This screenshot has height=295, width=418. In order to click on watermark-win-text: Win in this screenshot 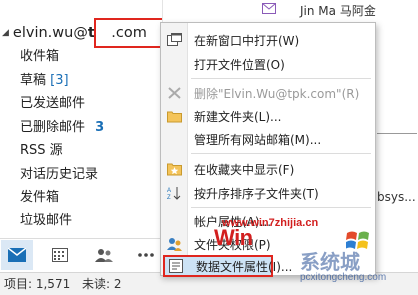, I will do `click(233, 237)`.